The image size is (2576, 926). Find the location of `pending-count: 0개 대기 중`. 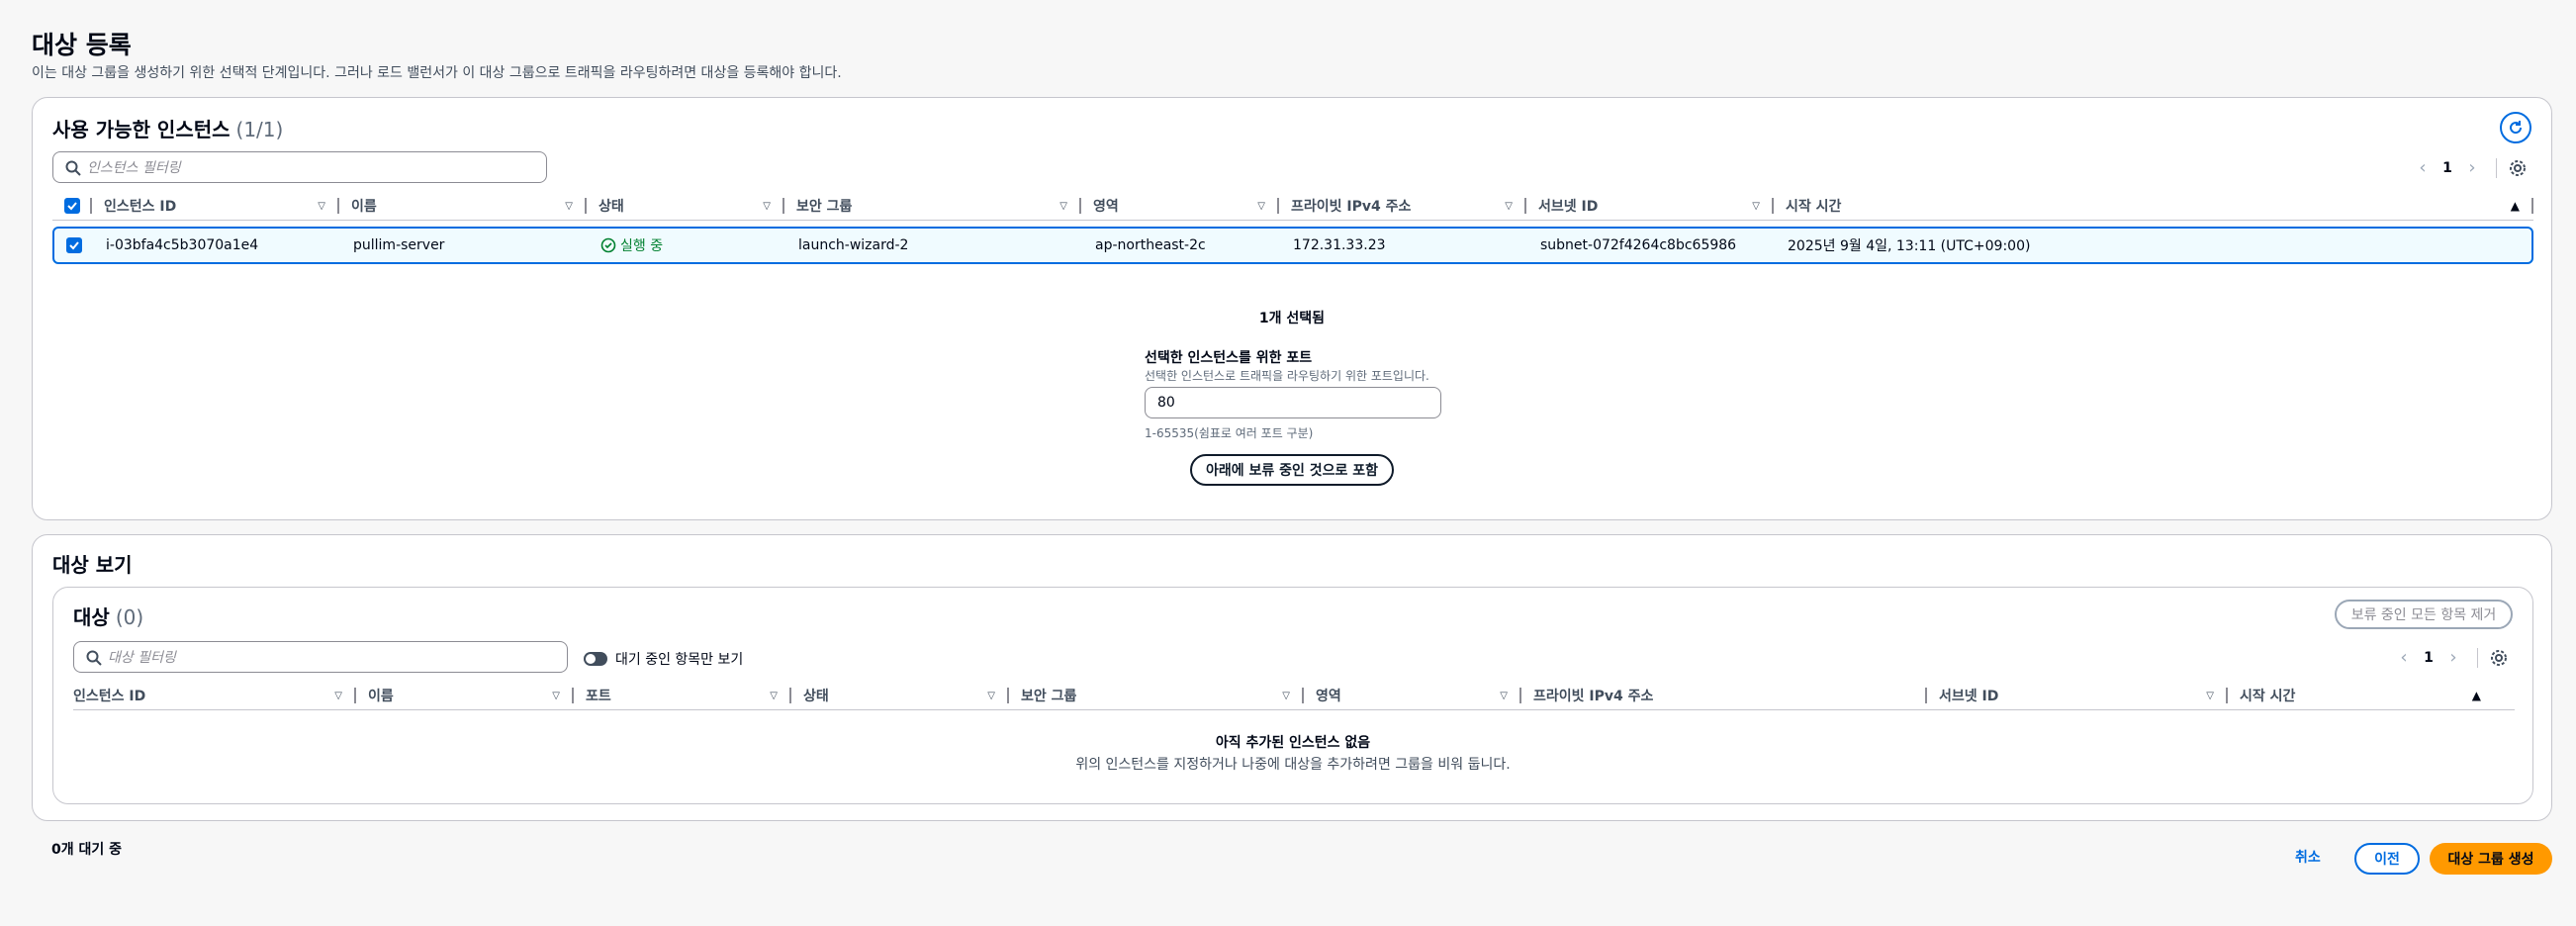

pending-count: 0개 대기 중 is located at coordinates (87, 850).